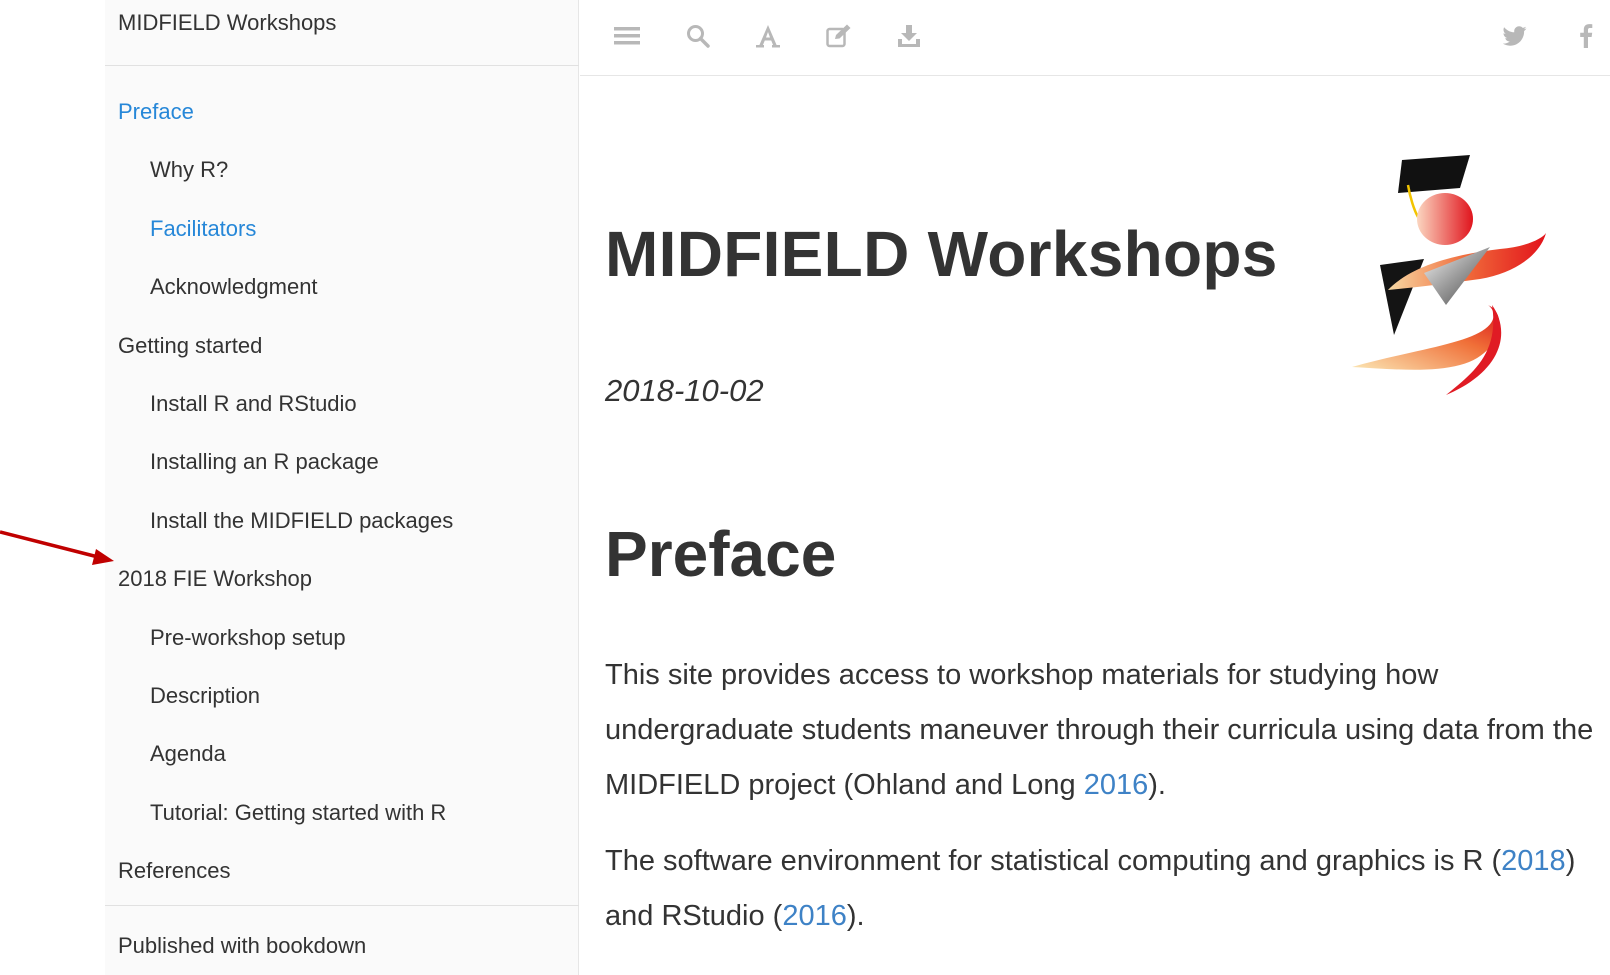  What do you see at coordinates (342, 521) in the screenshot?
I see `sidebar-item-install-the-midfield-packages: Install the MIDFIELD packages` at bounding box center [342, 521].